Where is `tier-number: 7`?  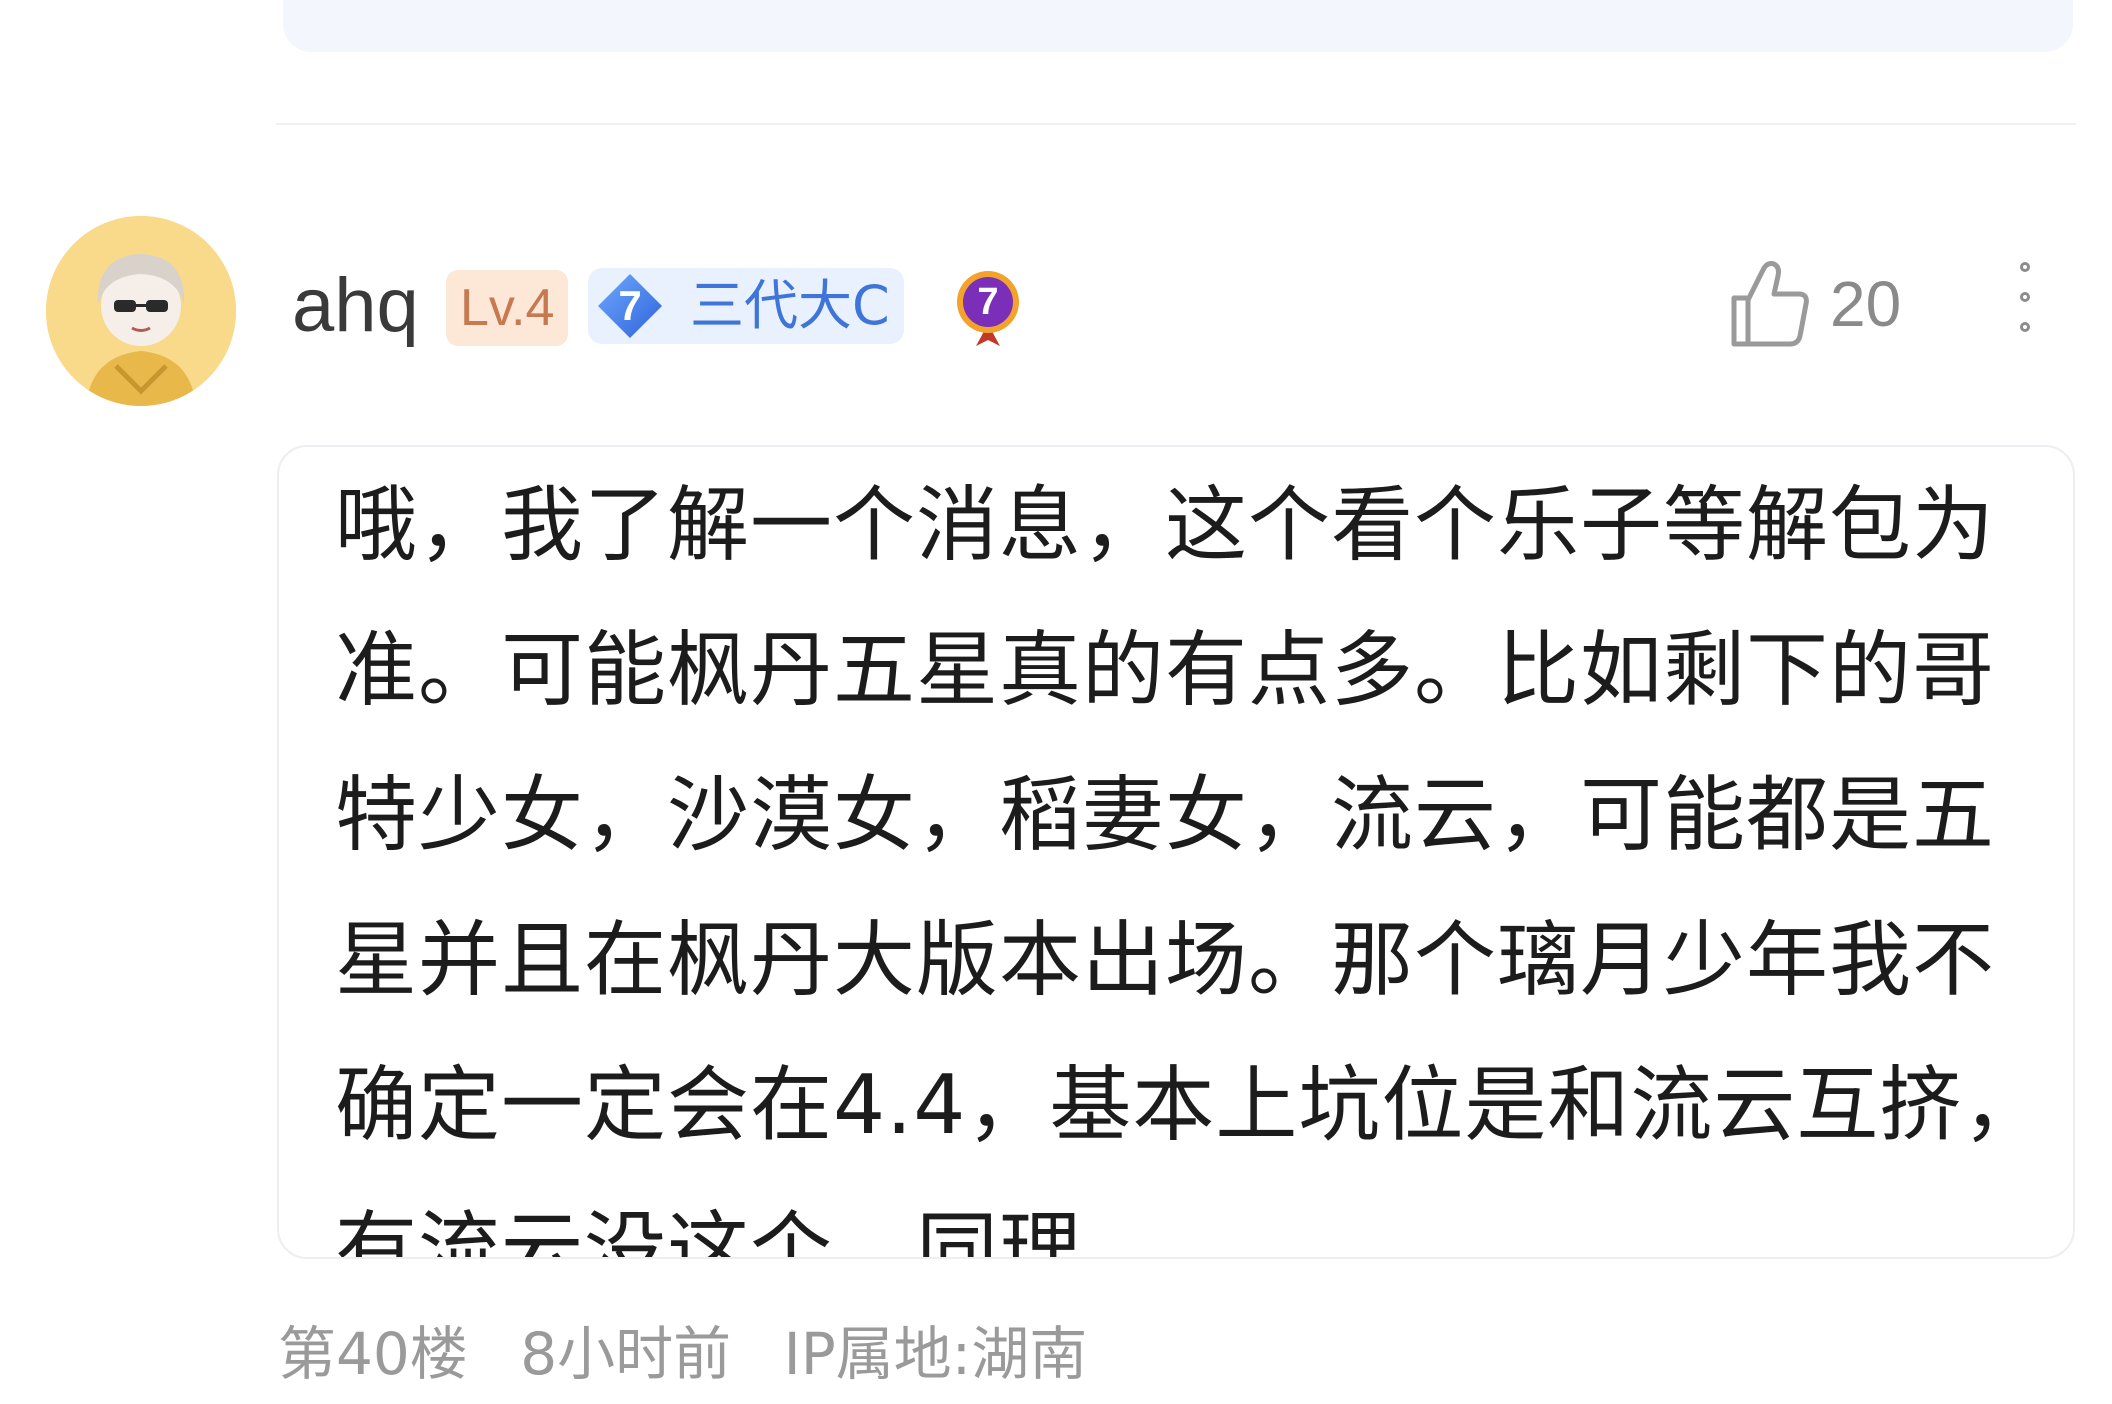
tier-number: 7 is located at coordinates (630, 305).